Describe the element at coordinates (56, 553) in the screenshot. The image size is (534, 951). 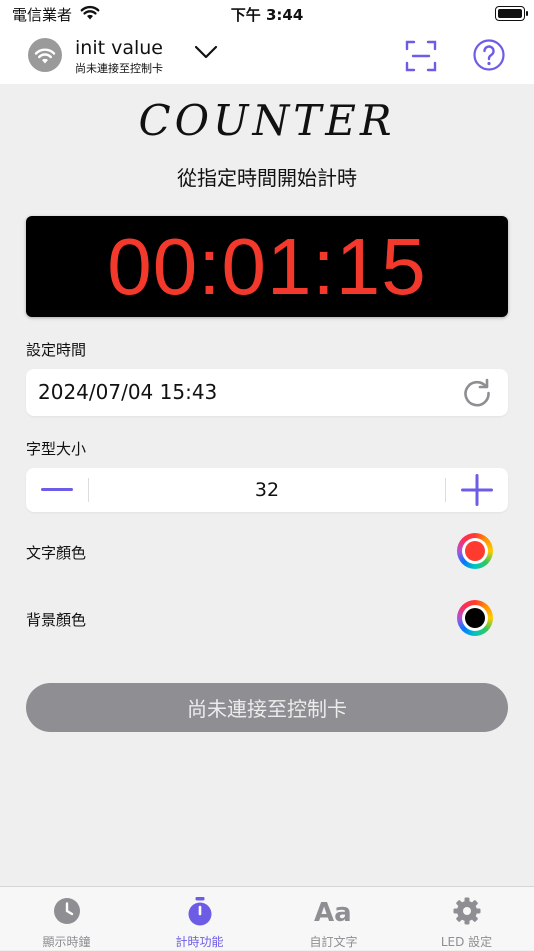
I see `text-color-label: 文字顏色` at that location.